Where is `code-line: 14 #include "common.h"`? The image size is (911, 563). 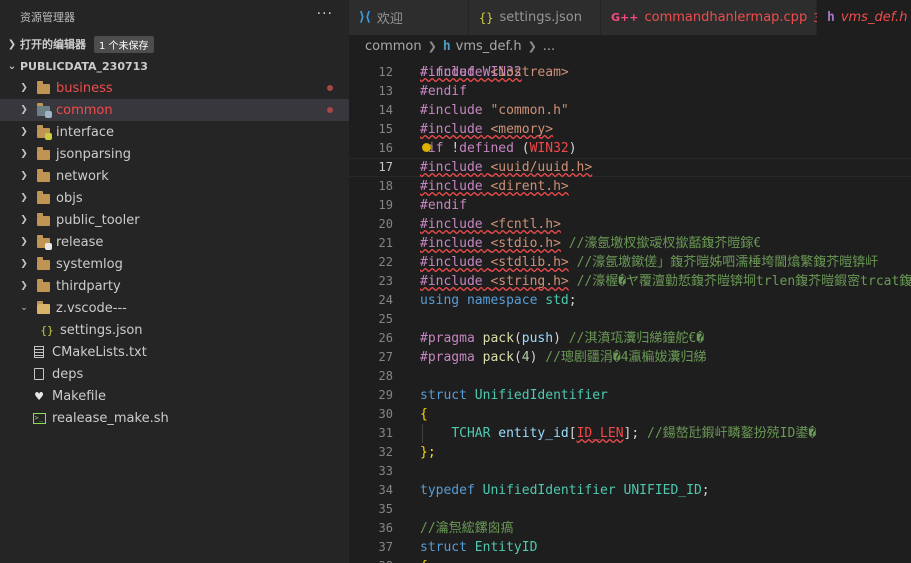 code-line: 14 #include "common.h" is located at coordinates (630, 110).